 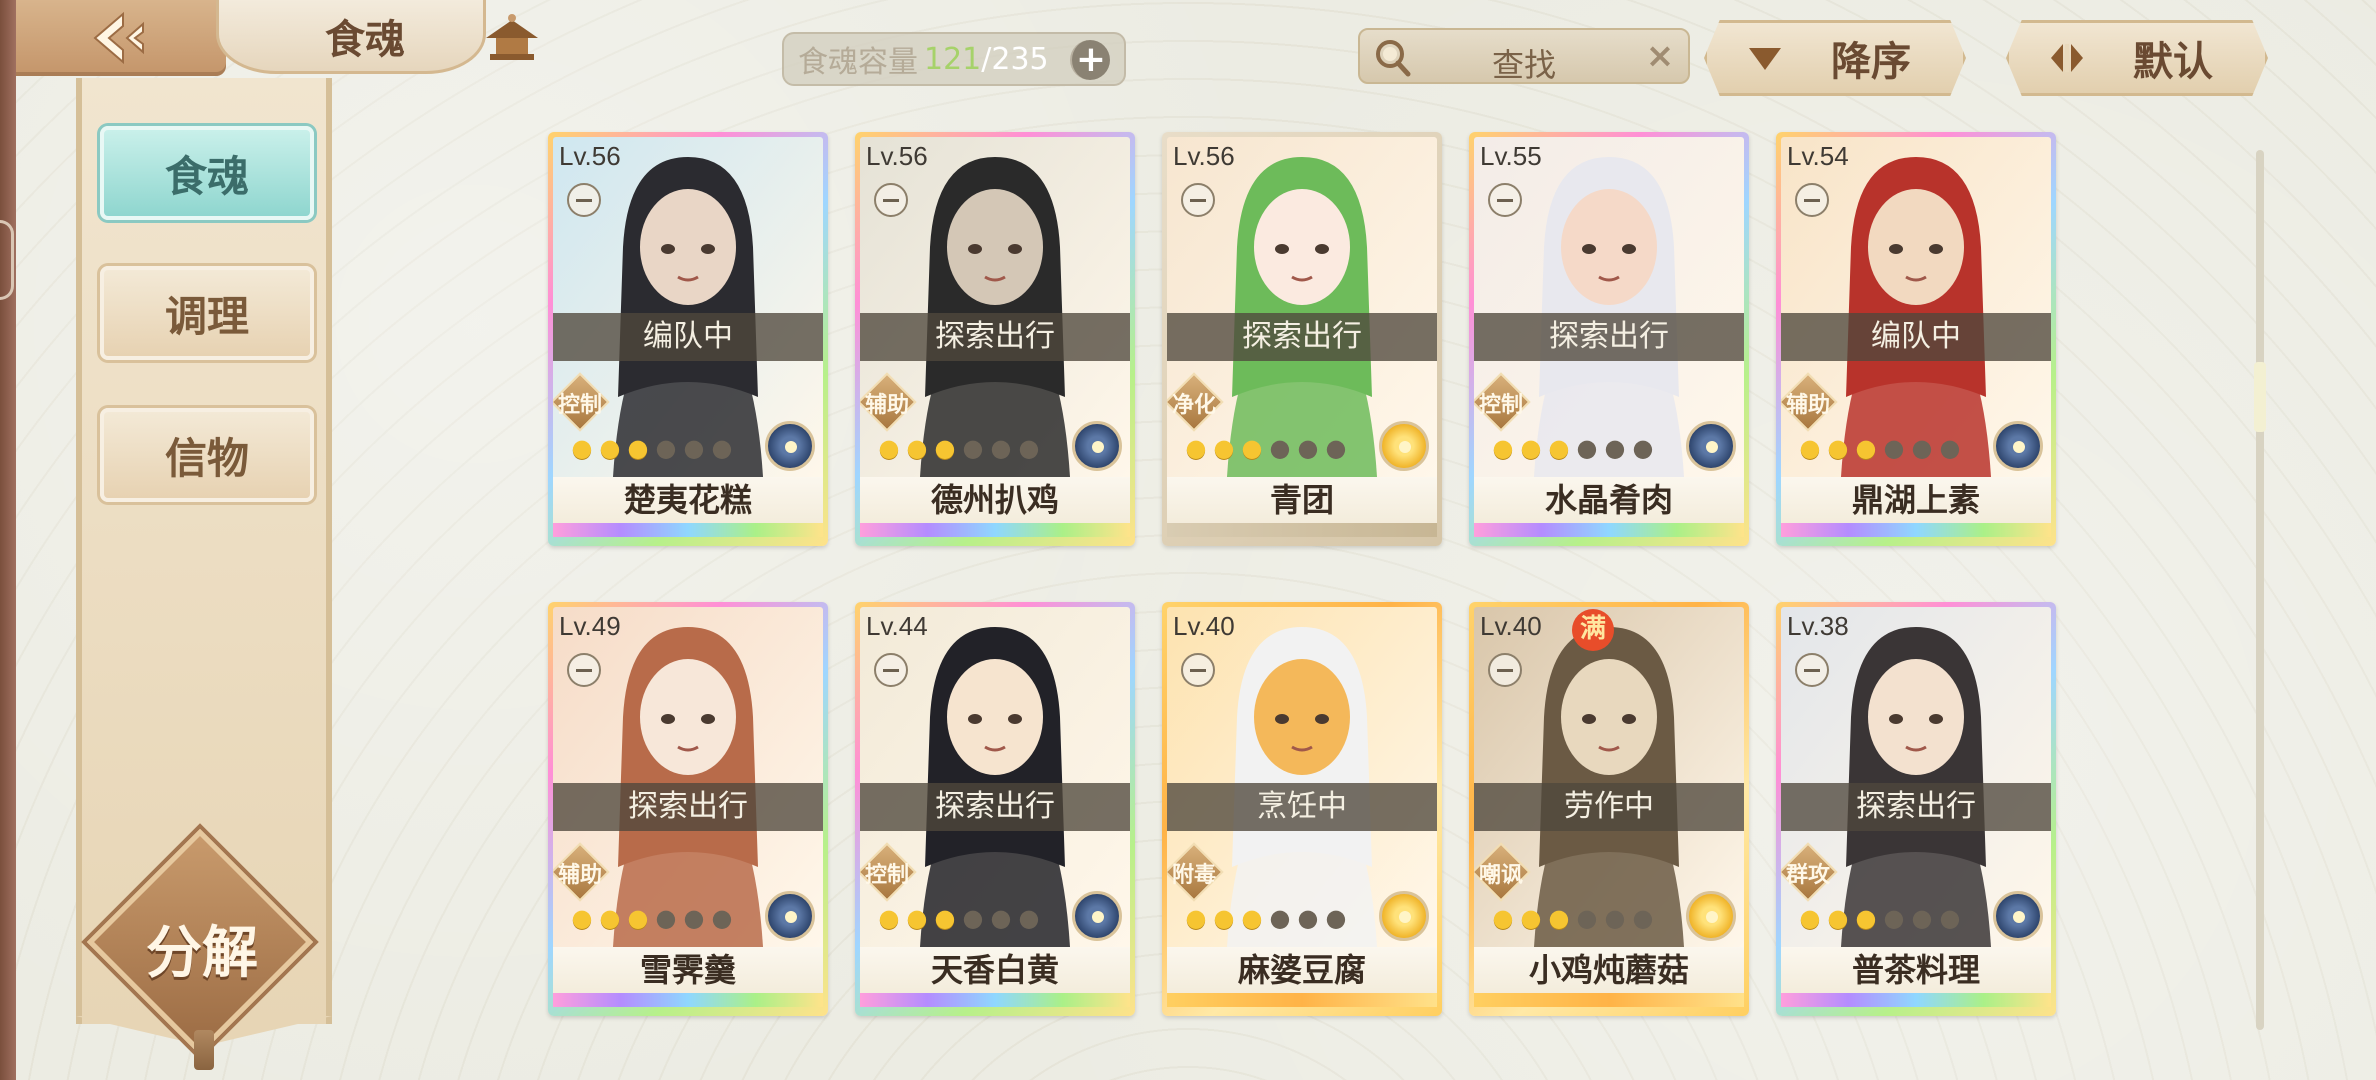 I want to click on clear-icon: ×, so click(x=1660, y=56).